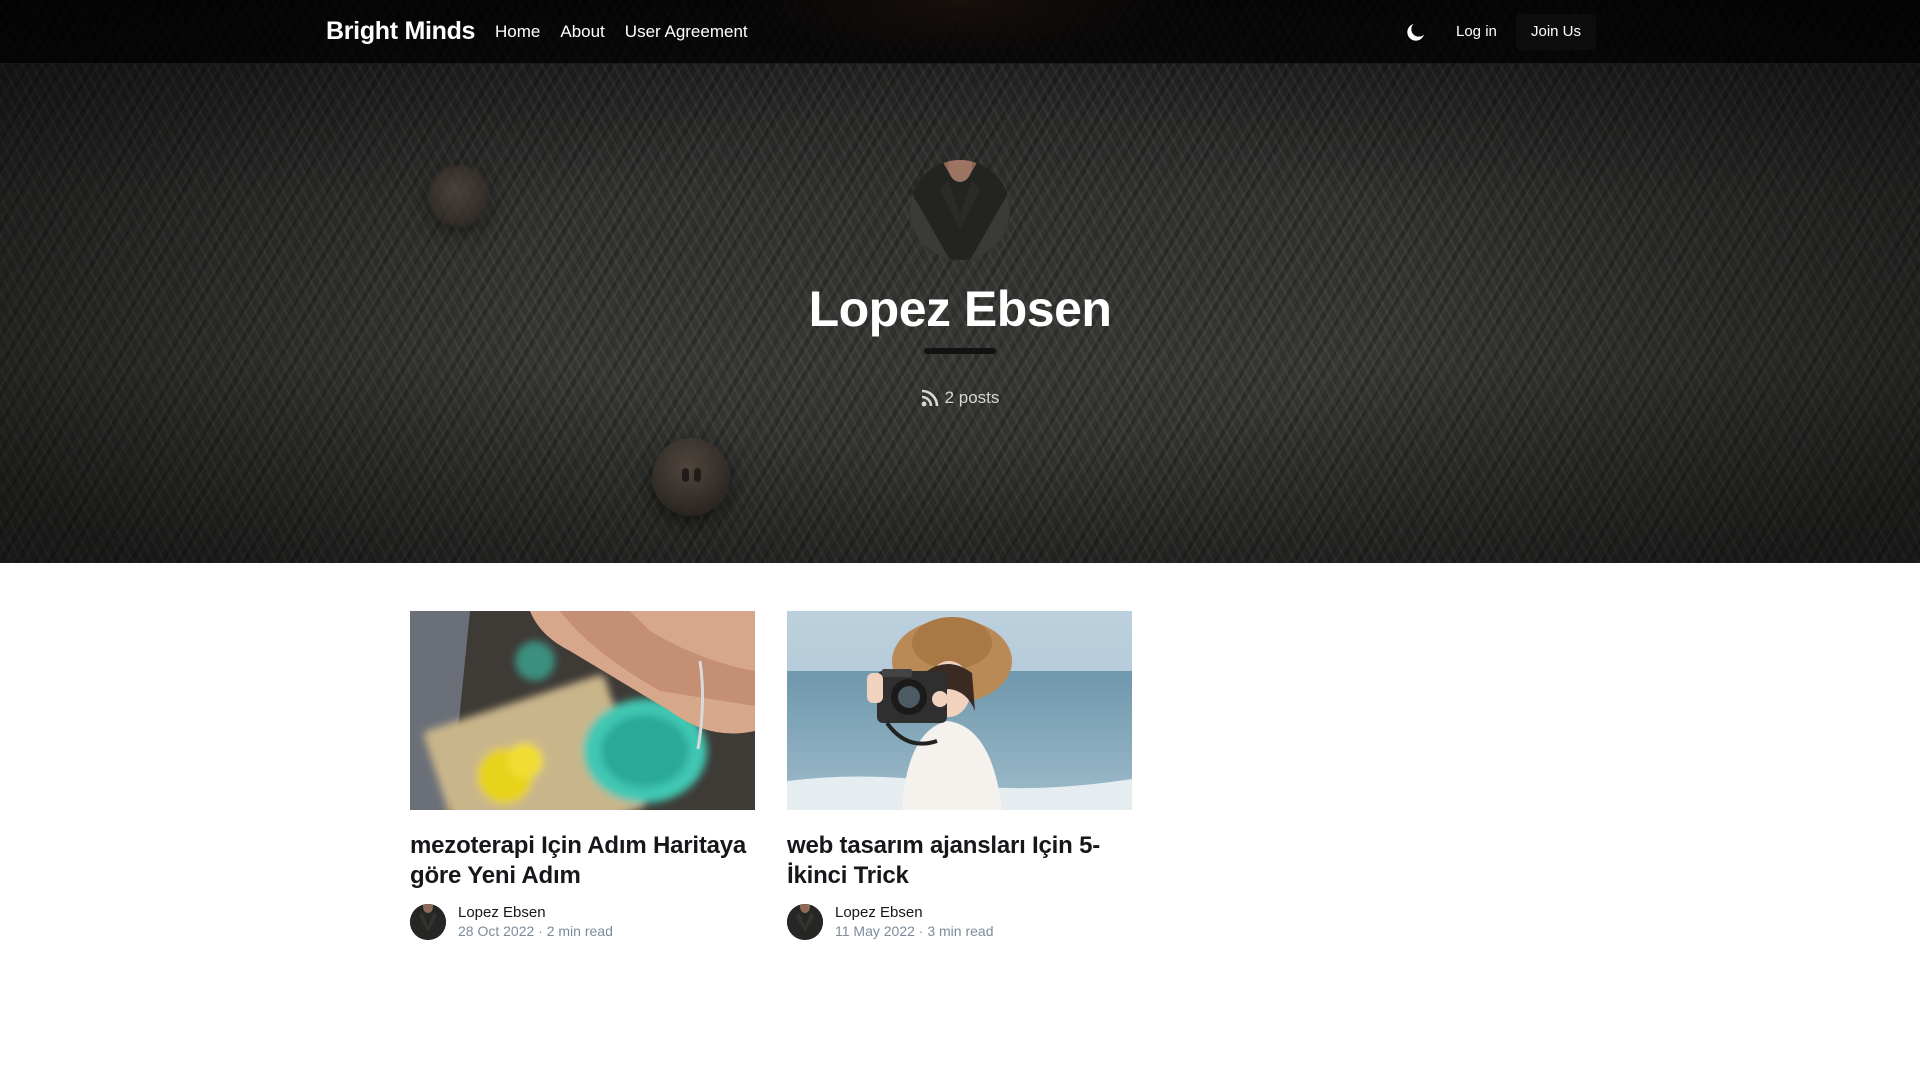 Image resolution: width=1920 pixels, height=1080 pixels. I want to click on login-button: Log in, so click(1476, 32).